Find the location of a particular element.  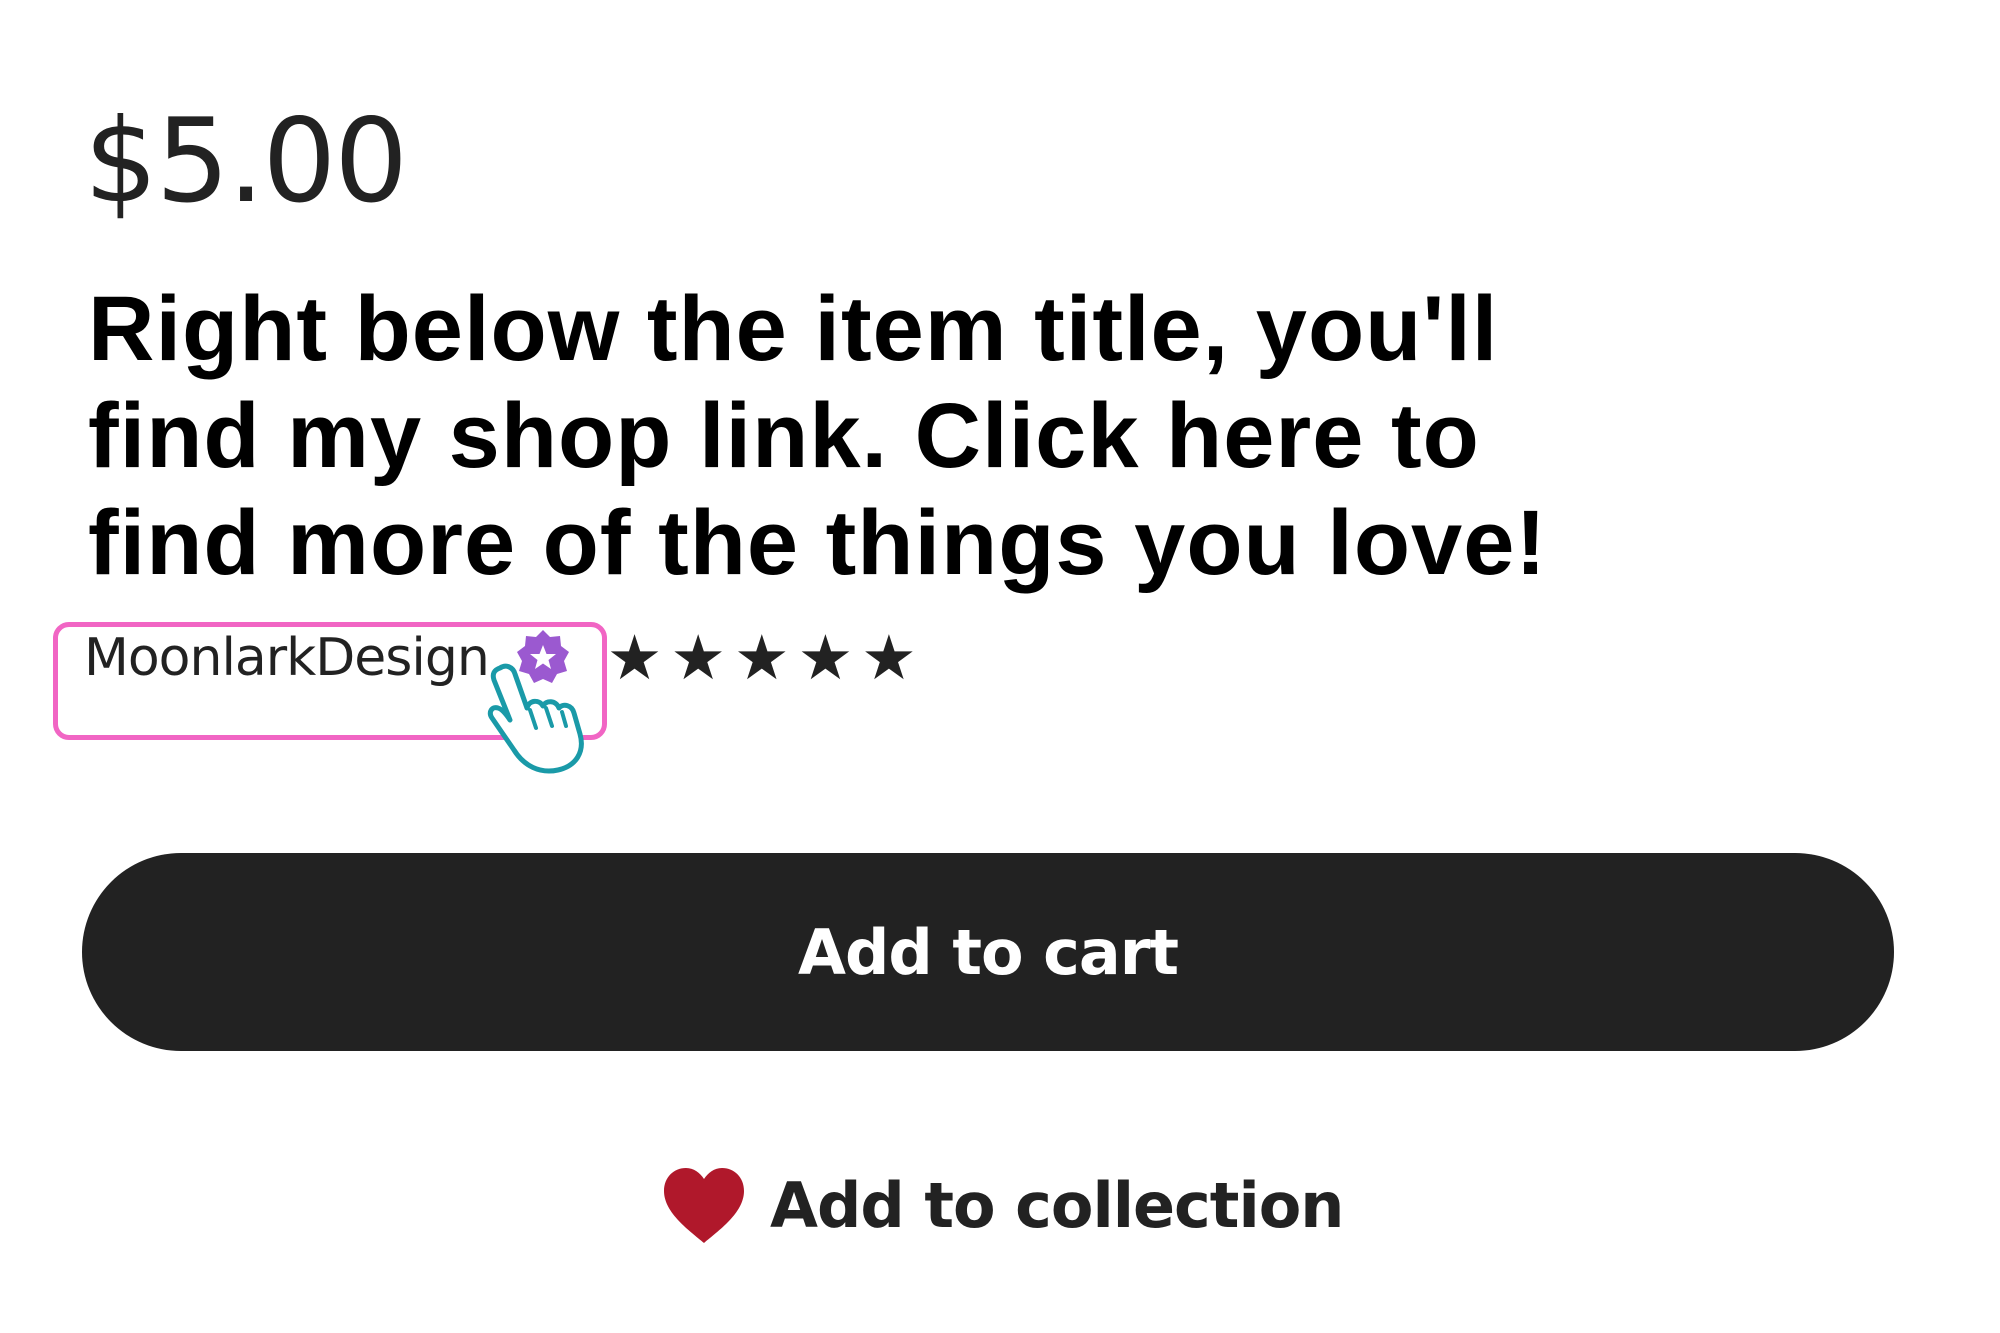

star-seller-badge-icon is located at coordinates (542, 656).